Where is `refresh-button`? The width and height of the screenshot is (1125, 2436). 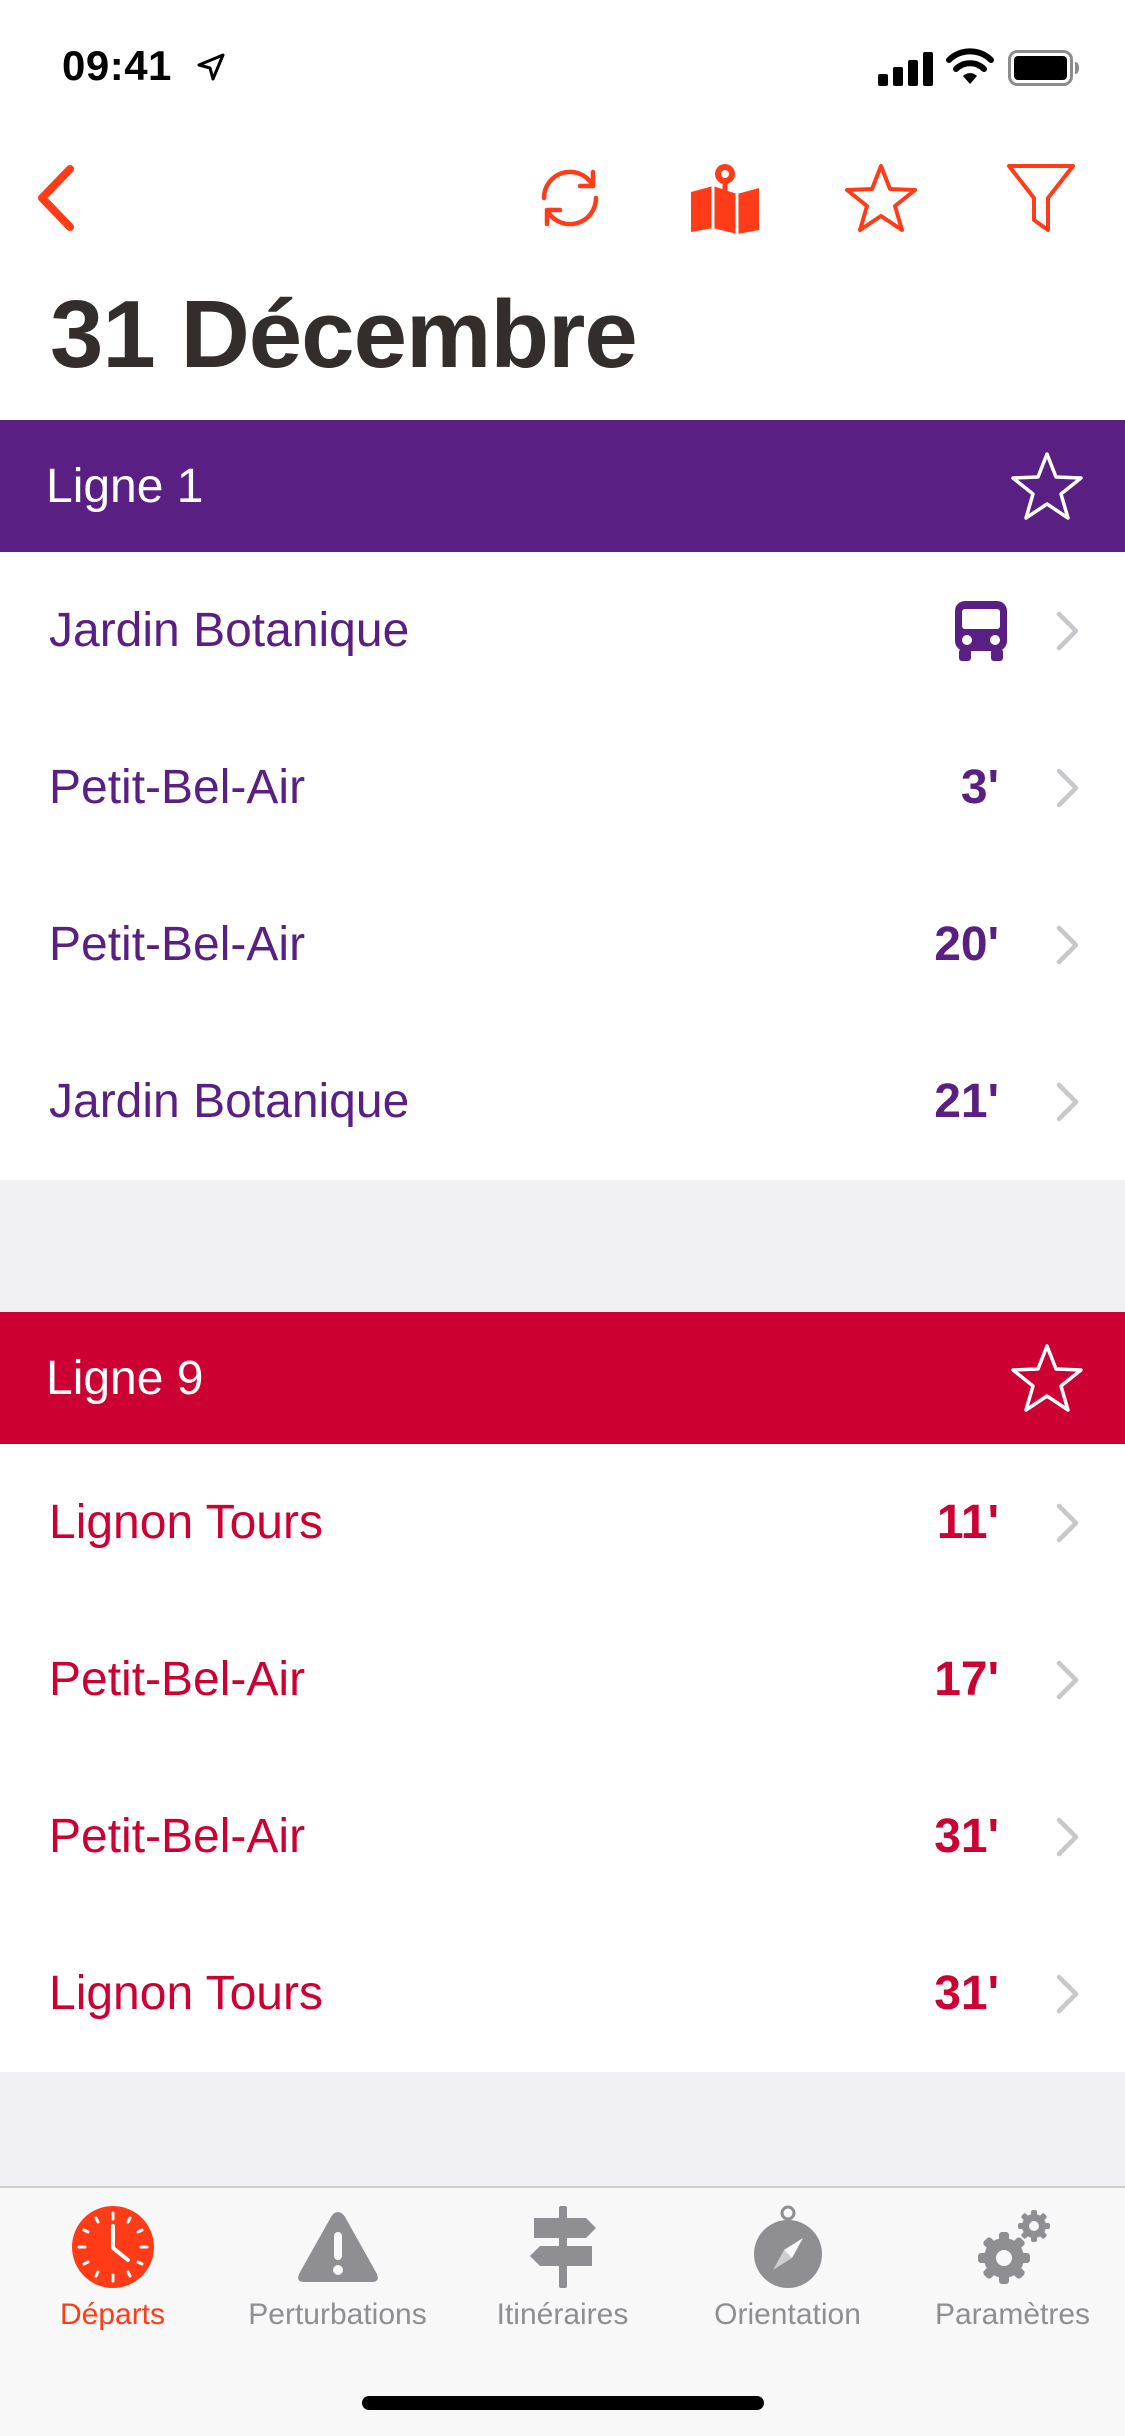 refresh-button is located at coordinates (570, 198).